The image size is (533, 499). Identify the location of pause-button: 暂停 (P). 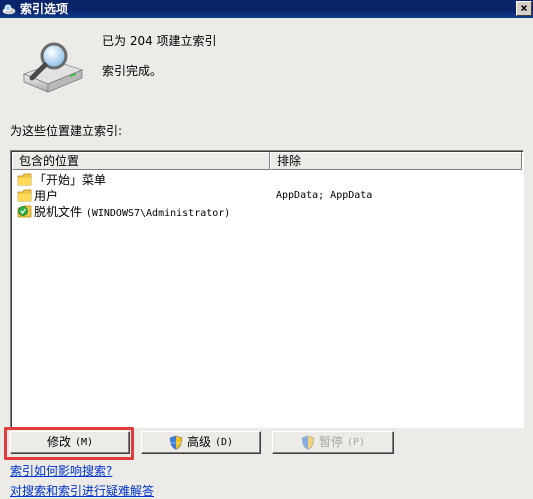
(333, 442).